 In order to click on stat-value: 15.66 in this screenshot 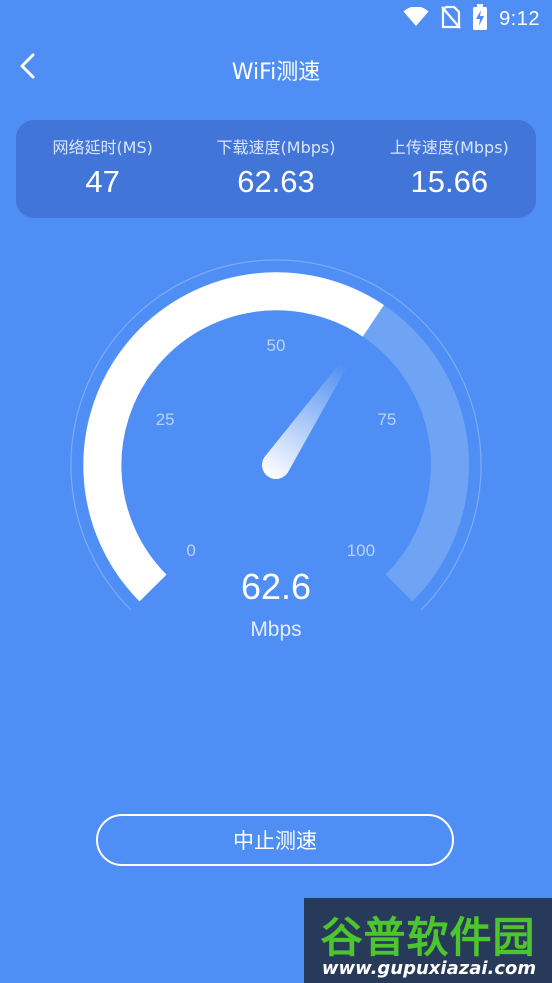, I will do `click(449, 181)`.